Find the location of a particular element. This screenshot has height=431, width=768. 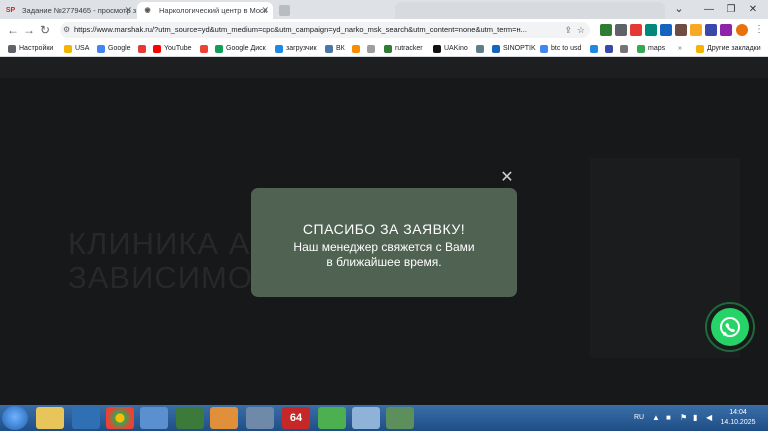

whatsapp-icon is located at coordinates (730, 327).